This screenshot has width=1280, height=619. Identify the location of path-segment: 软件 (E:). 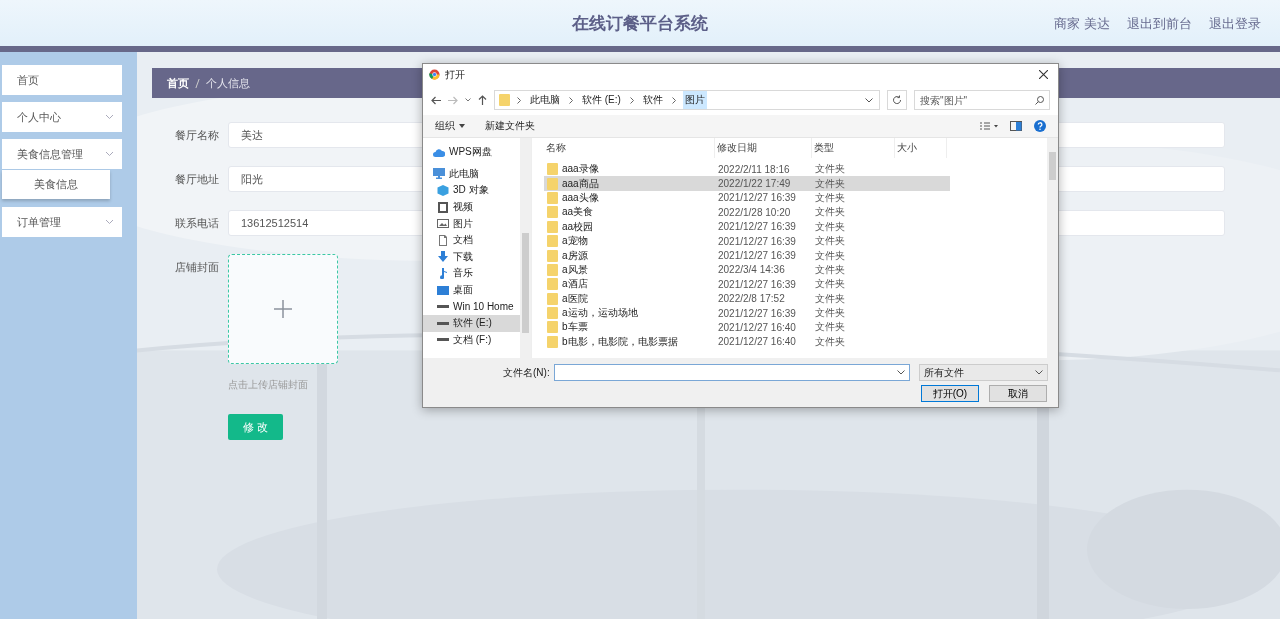
(601, 100).